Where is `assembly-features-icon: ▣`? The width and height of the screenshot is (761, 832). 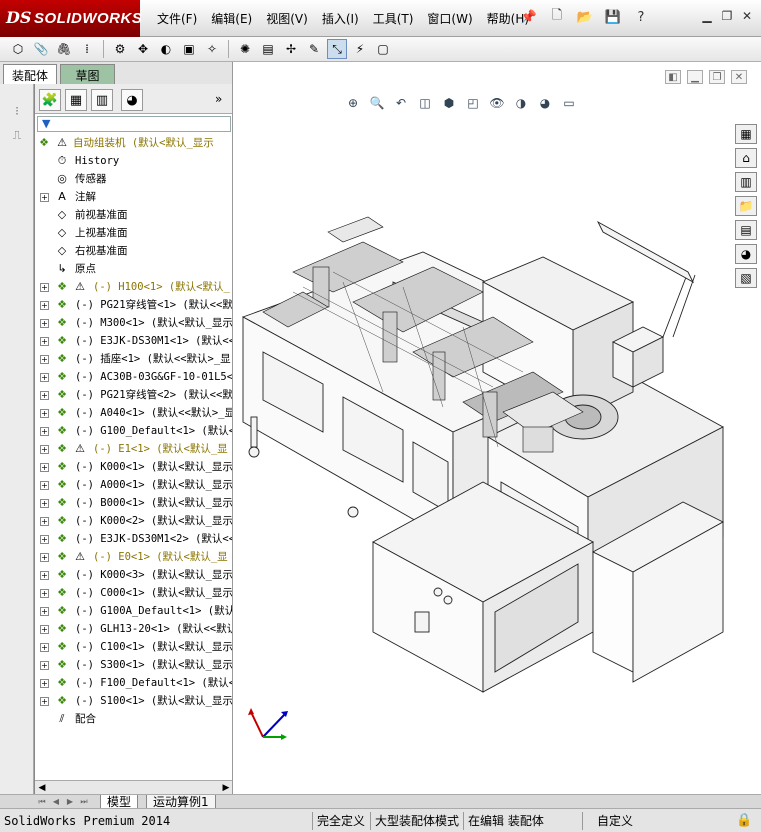
assembly-features-icon: ▣ is located at coordinates (189, 49).